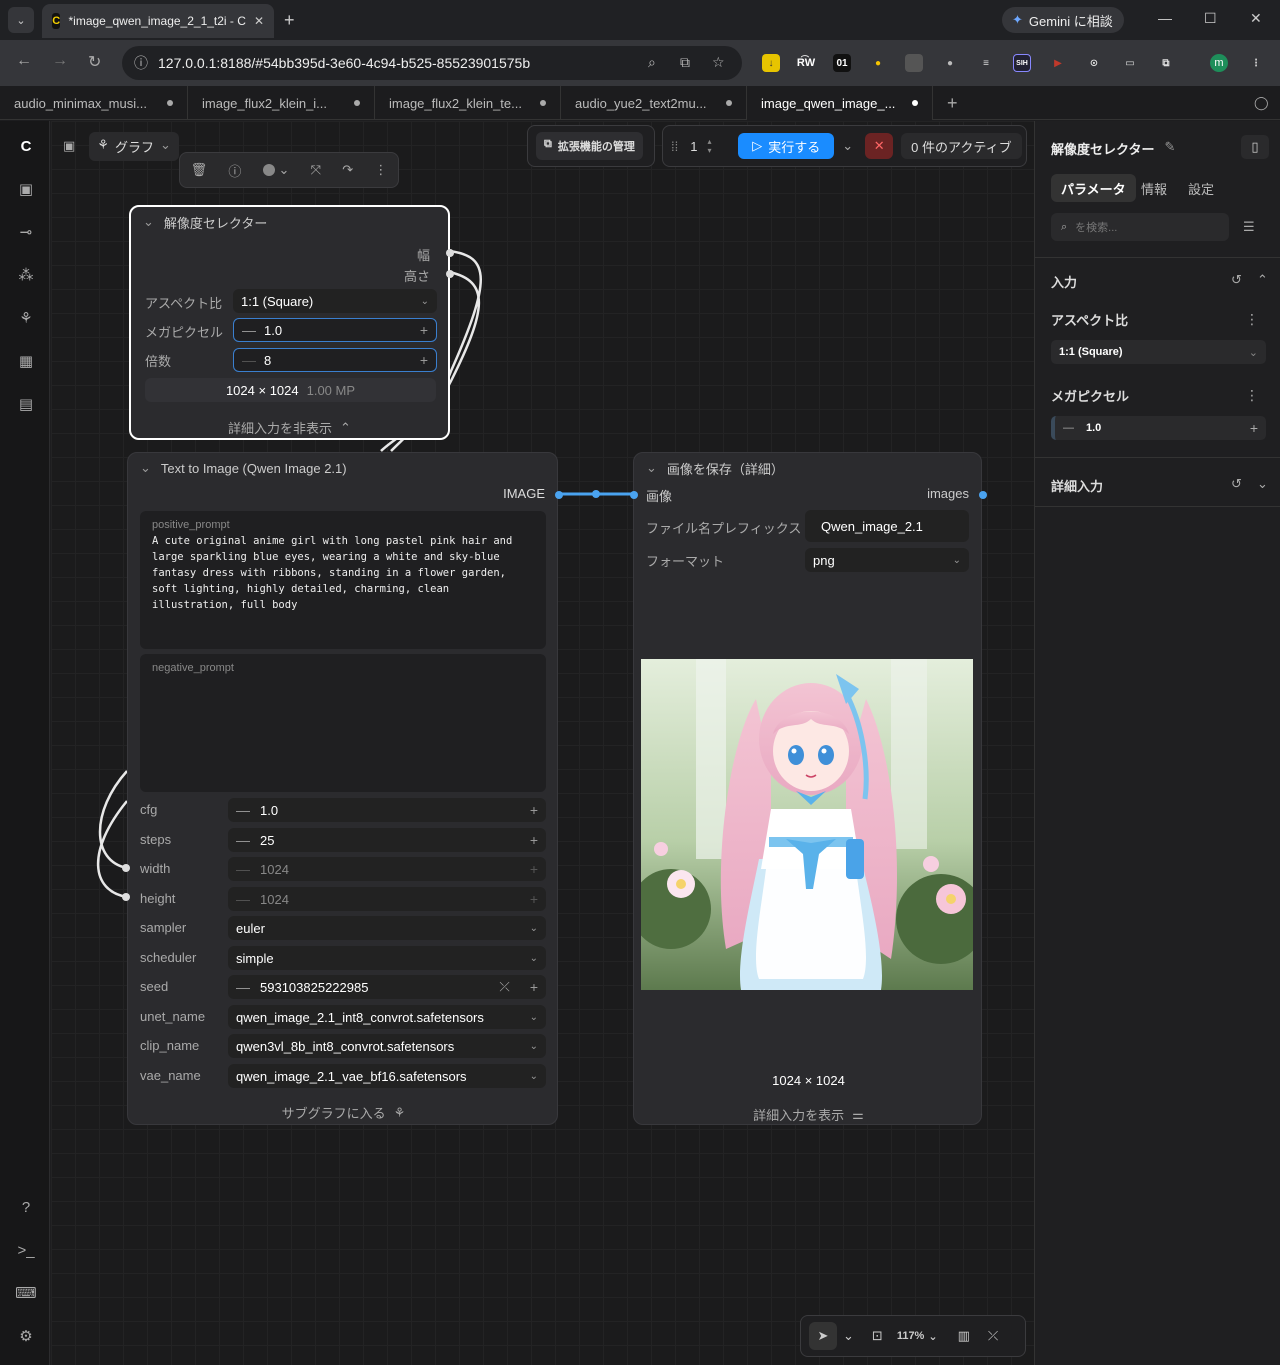  I want to click on minimize-icon: —, so click(1165, 18).